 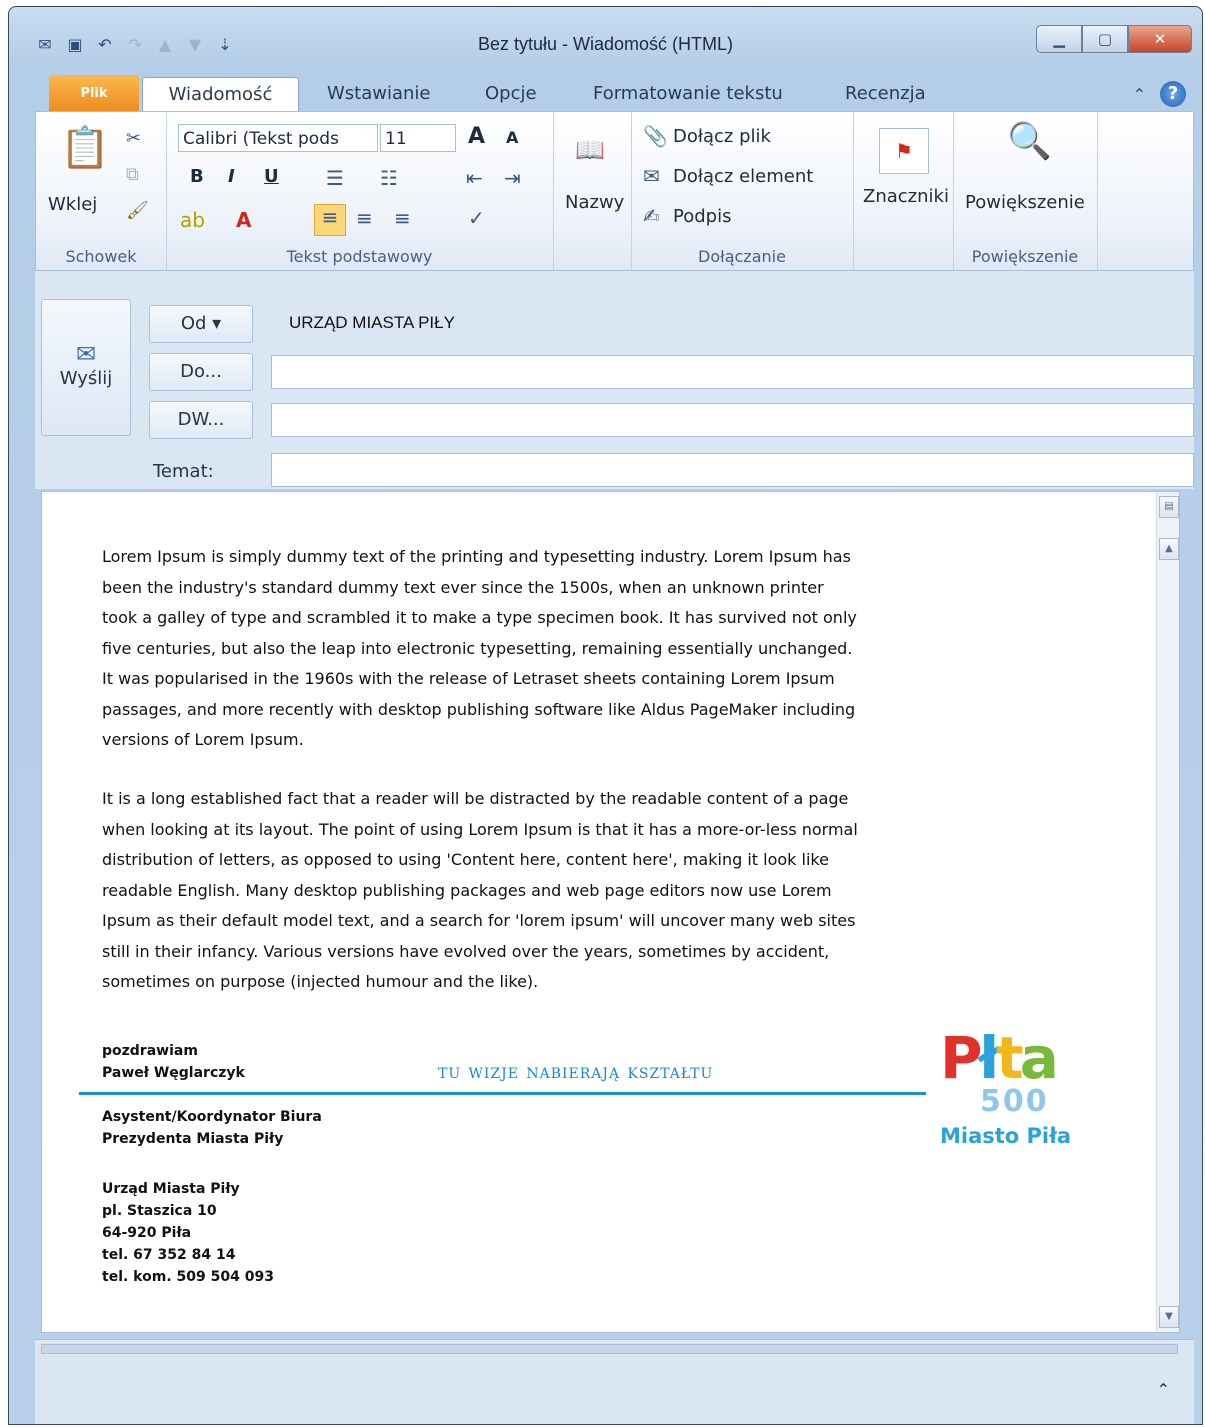 What do you see at coordinates (220, 95) in the screenshot?
I see `tab-message: Wiadomość` at bounding box center [220, 95].